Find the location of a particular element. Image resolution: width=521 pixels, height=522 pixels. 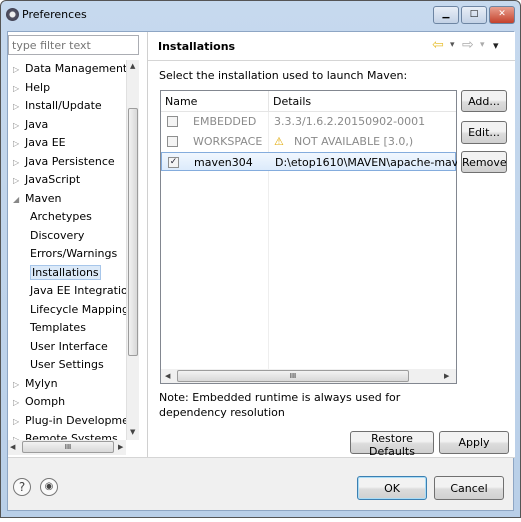

tree-item: Lifecycle Mapping is located at coordinates (78, 310).